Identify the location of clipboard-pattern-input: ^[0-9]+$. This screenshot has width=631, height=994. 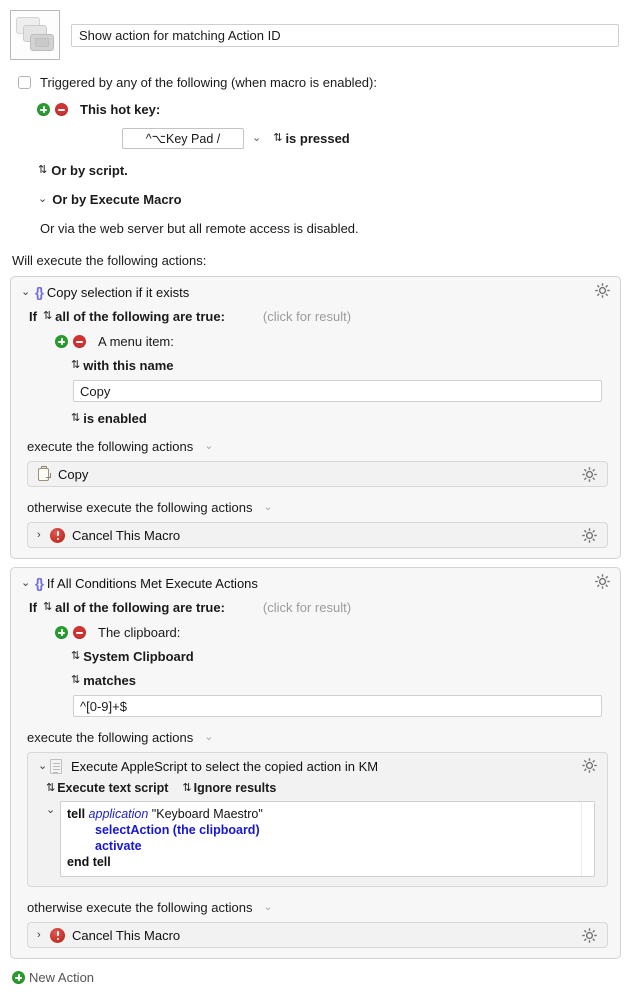
(337, 706).